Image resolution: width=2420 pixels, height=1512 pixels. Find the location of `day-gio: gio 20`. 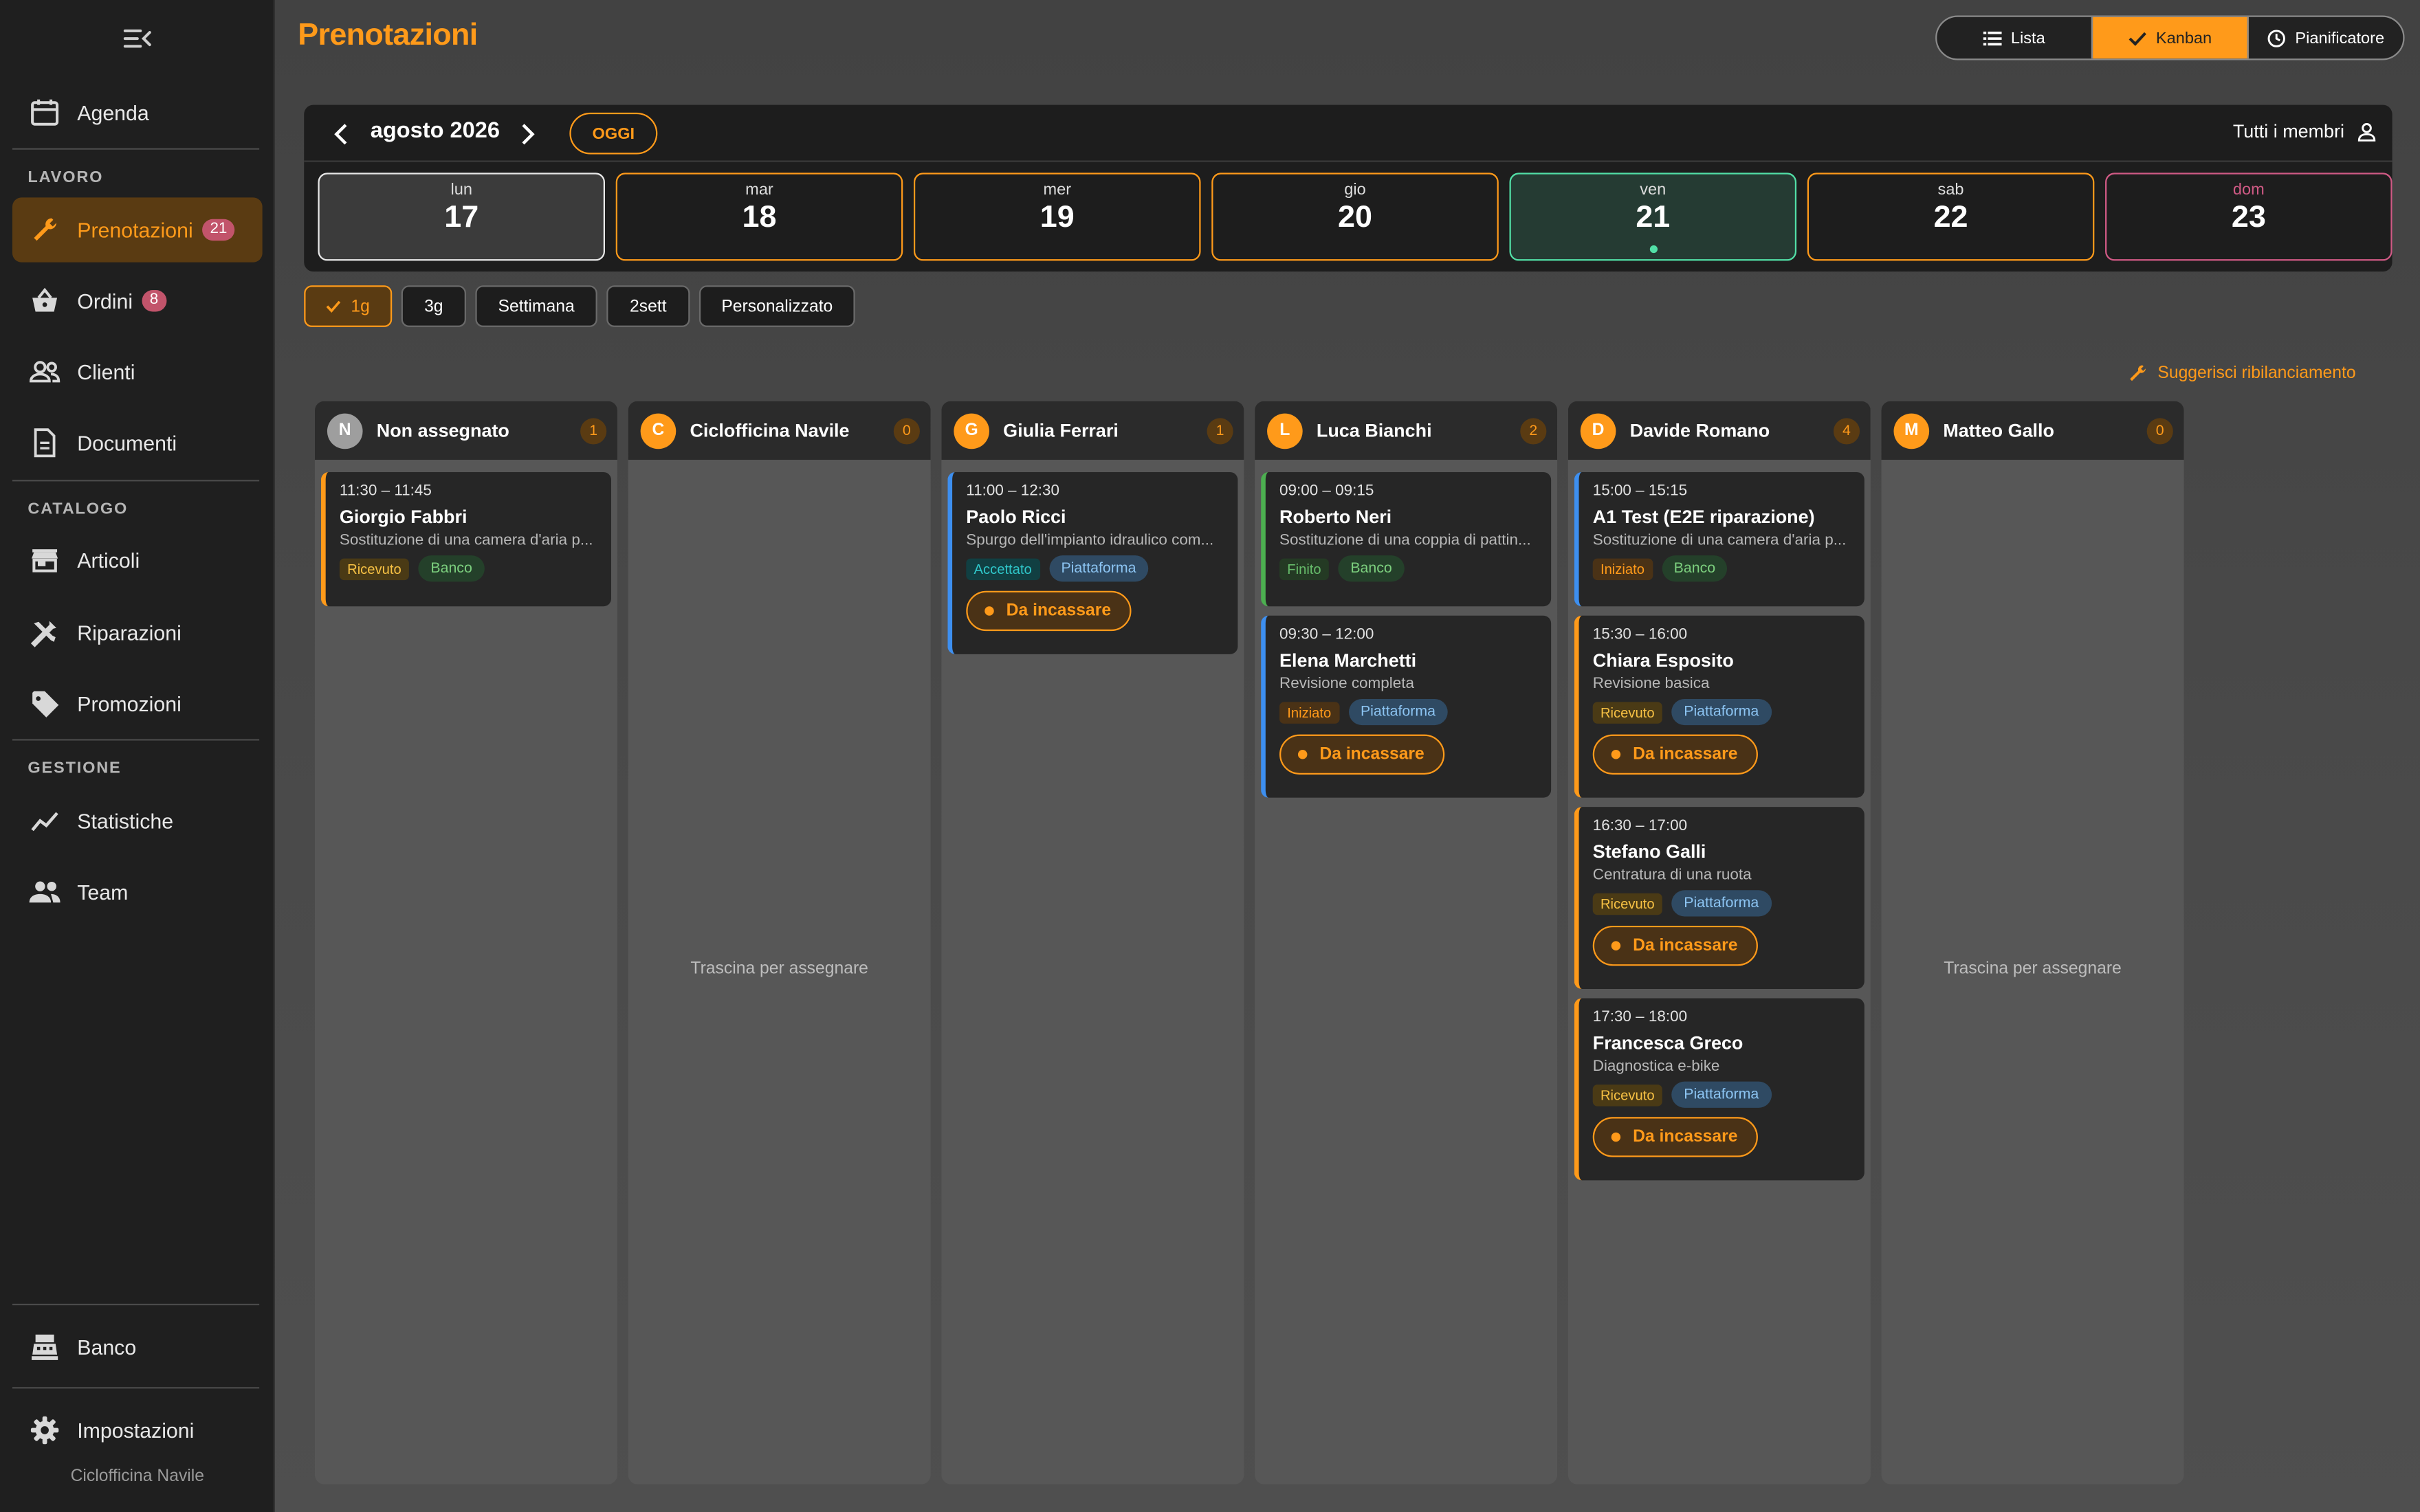

day-gio: gio 20 is located at coordinates (1355, 217).